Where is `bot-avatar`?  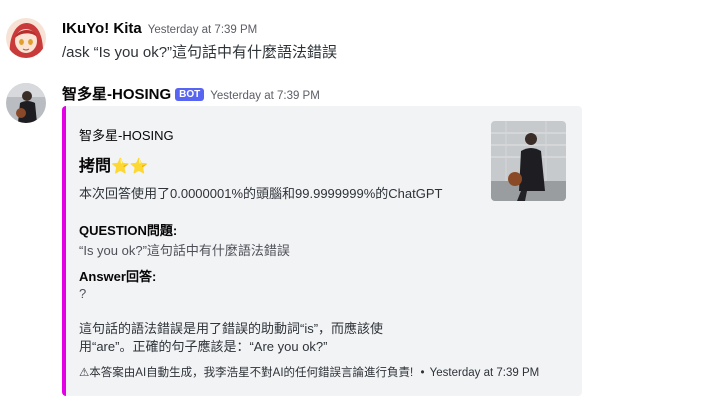 bot-avatar is located at coordinates (26, 103).